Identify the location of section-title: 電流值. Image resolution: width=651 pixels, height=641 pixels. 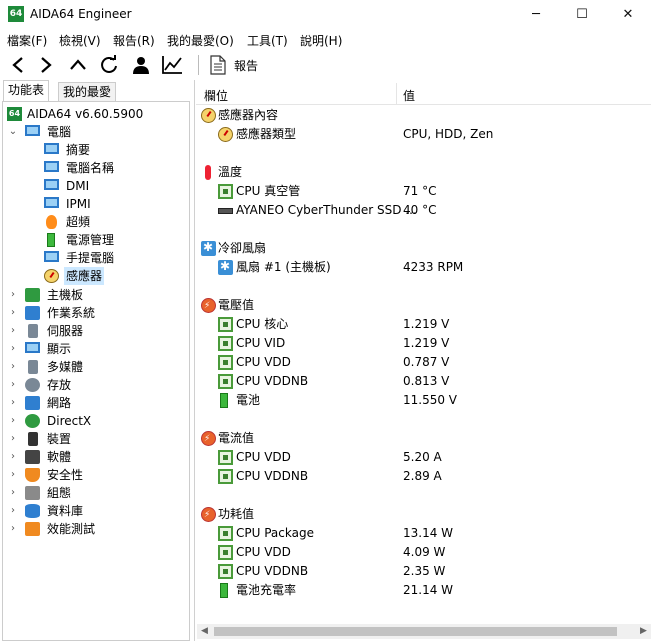
(236, 438).